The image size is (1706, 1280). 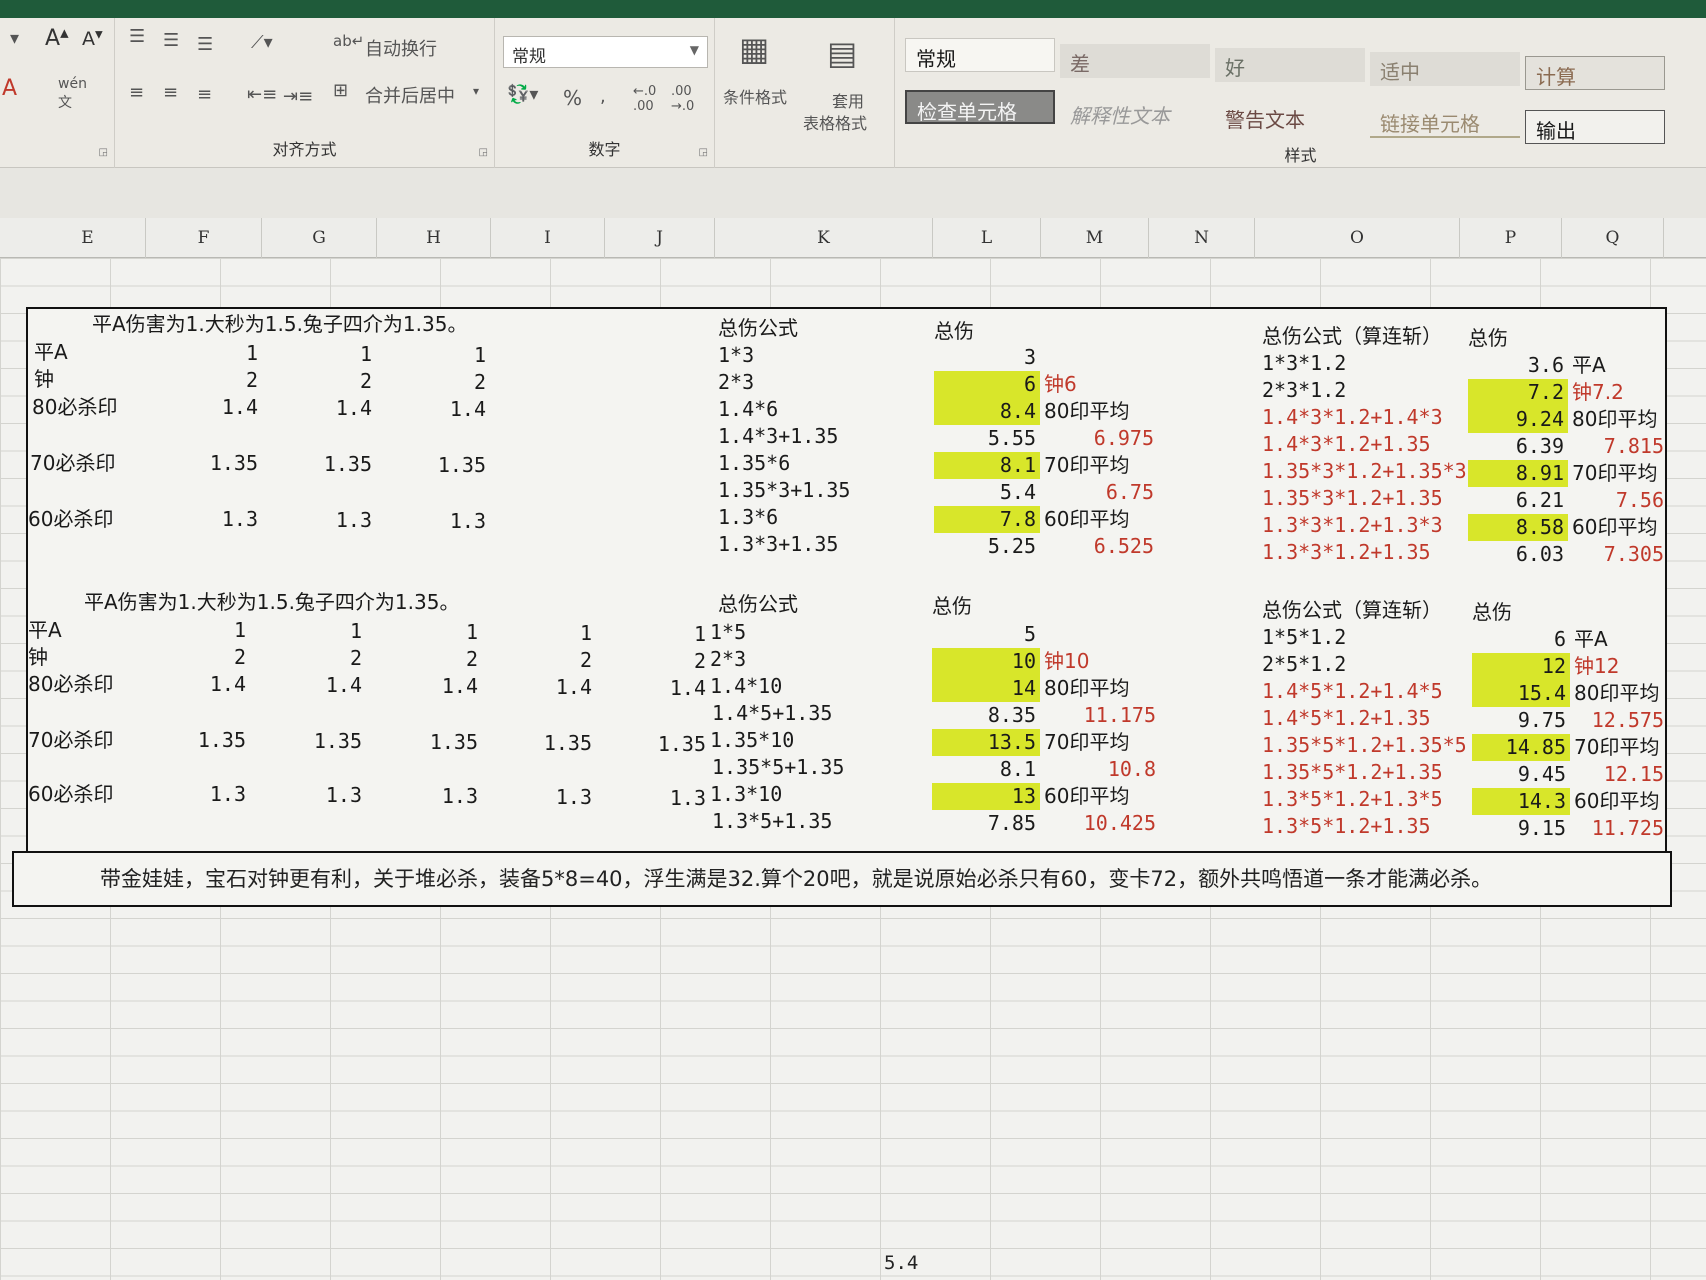 I want to click on formula2-cell: 1.4*3*1.2+1.35, so click(x=1346, y=444).